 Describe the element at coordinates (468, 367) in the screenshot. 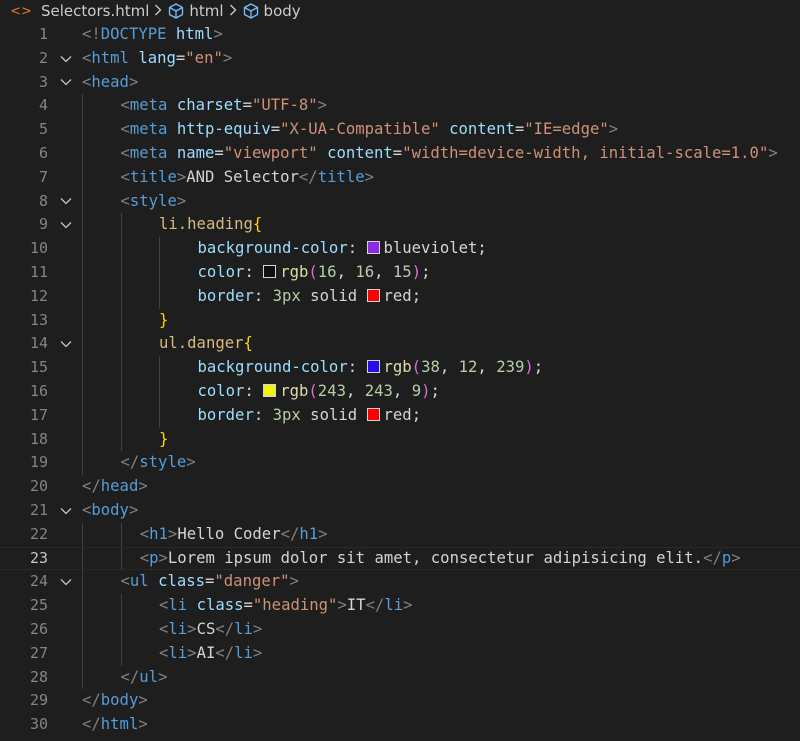

I see `code-token: 12` at that location.